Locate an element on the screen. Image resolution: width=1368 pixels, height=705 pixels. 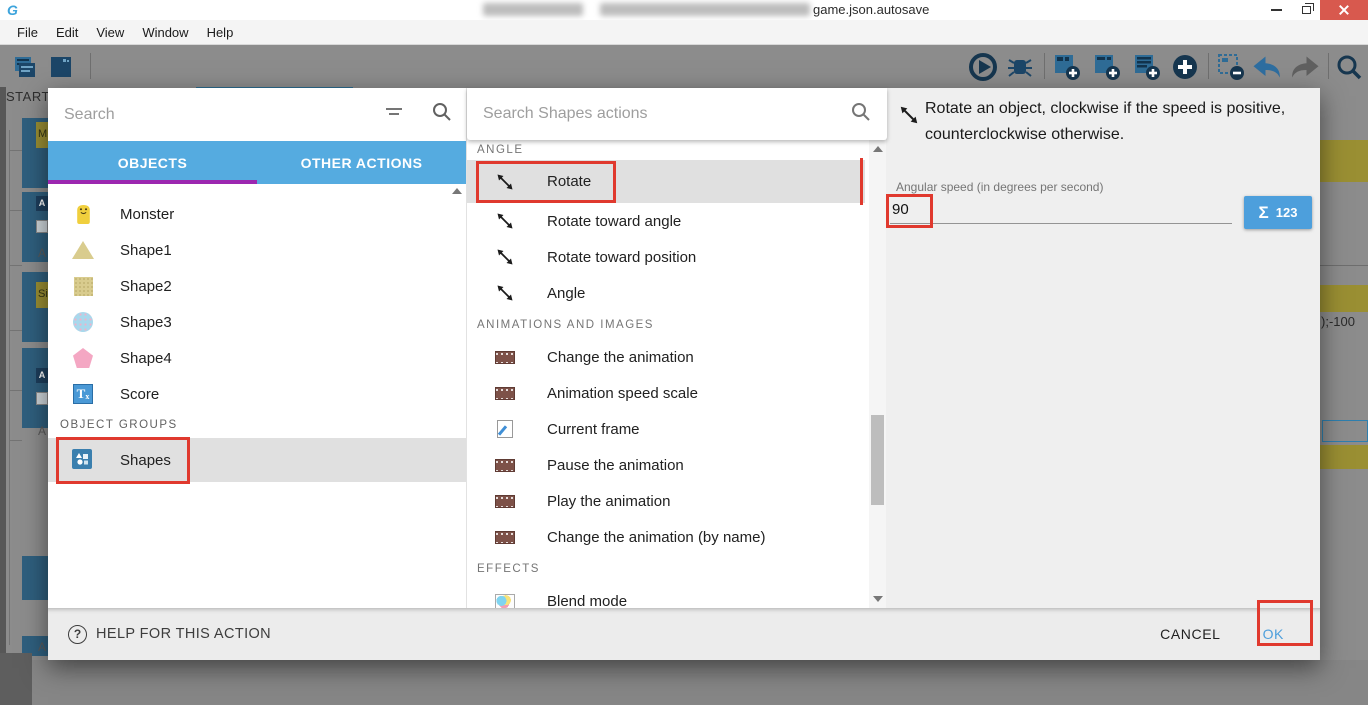
objects-search-input is located at coordinates (224, 114).